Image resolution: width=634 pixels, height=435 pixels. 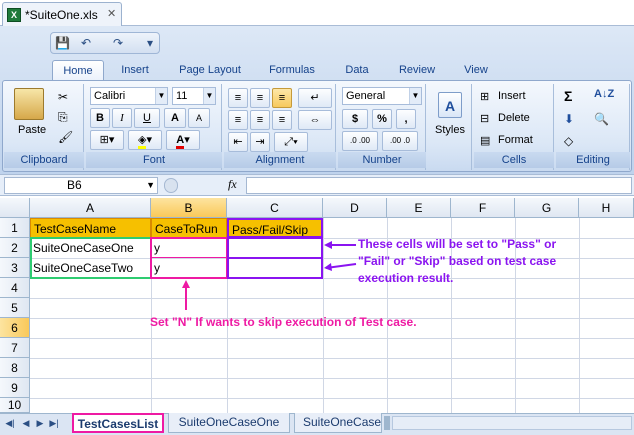 I want to click on sheet-tab-testcaseslist: TestCasesList, so click(x=118, y=423).